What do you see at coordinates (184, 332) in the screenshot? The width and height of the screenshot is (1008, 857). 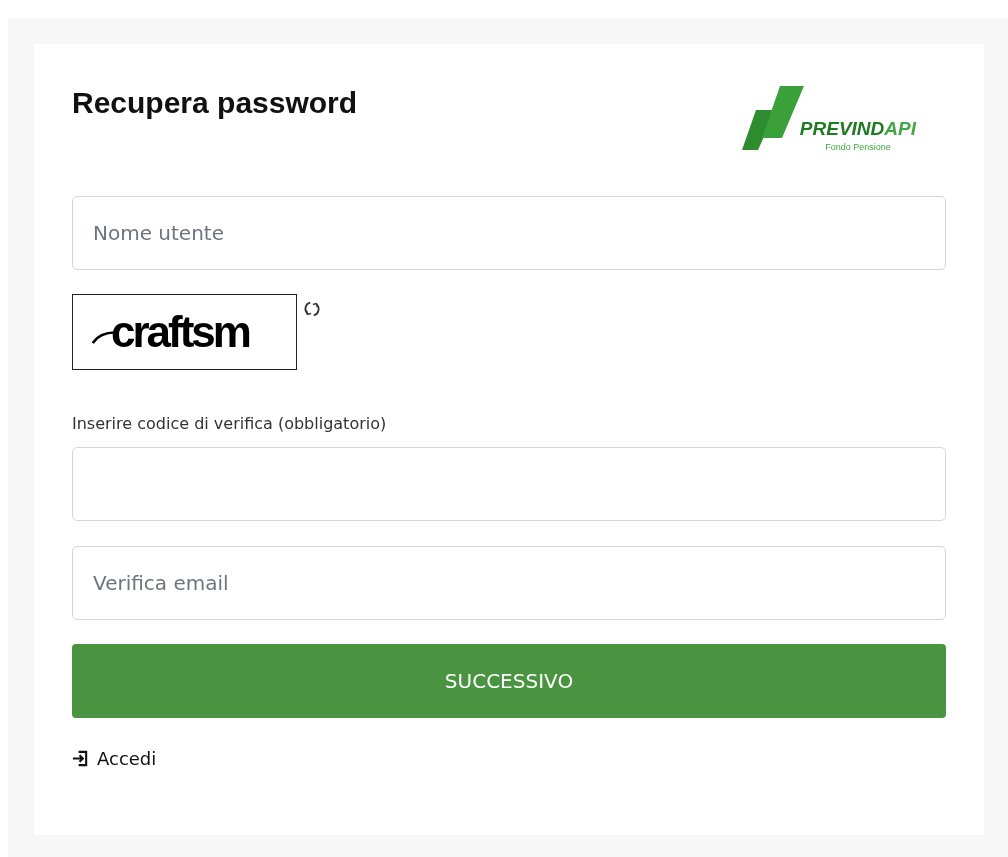 I see `captcha-image: craftsm` at bounding box center [184, 332].